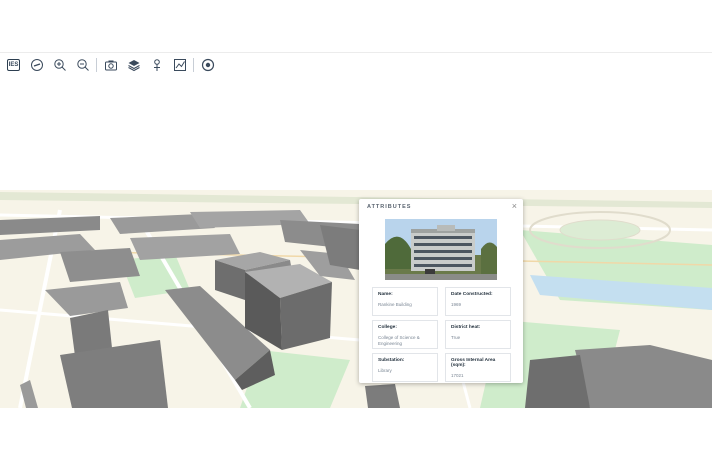 This screenshot has width=712, height=456. What do you see at coordinates (385, 294) in the screenshot?
I see `attribute-label: Name:` at bounding box center [385, 294].